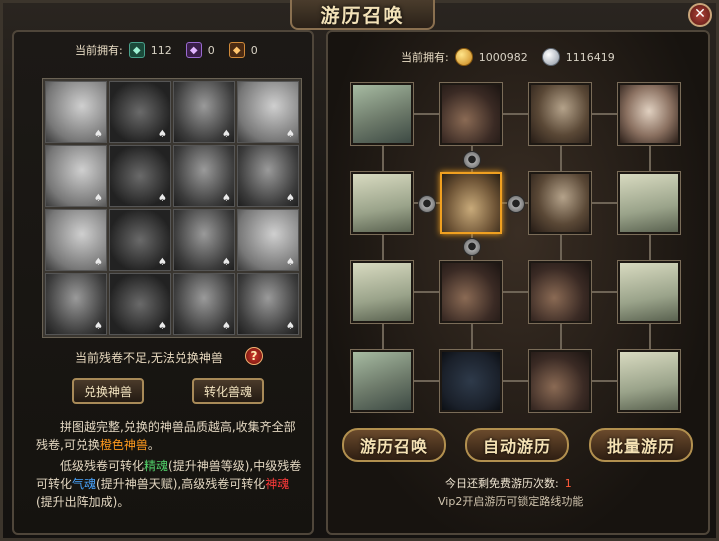 This screenshot has height=541, width=719. I want to click on qi-soul-text: 气魂, so click(84, 484).